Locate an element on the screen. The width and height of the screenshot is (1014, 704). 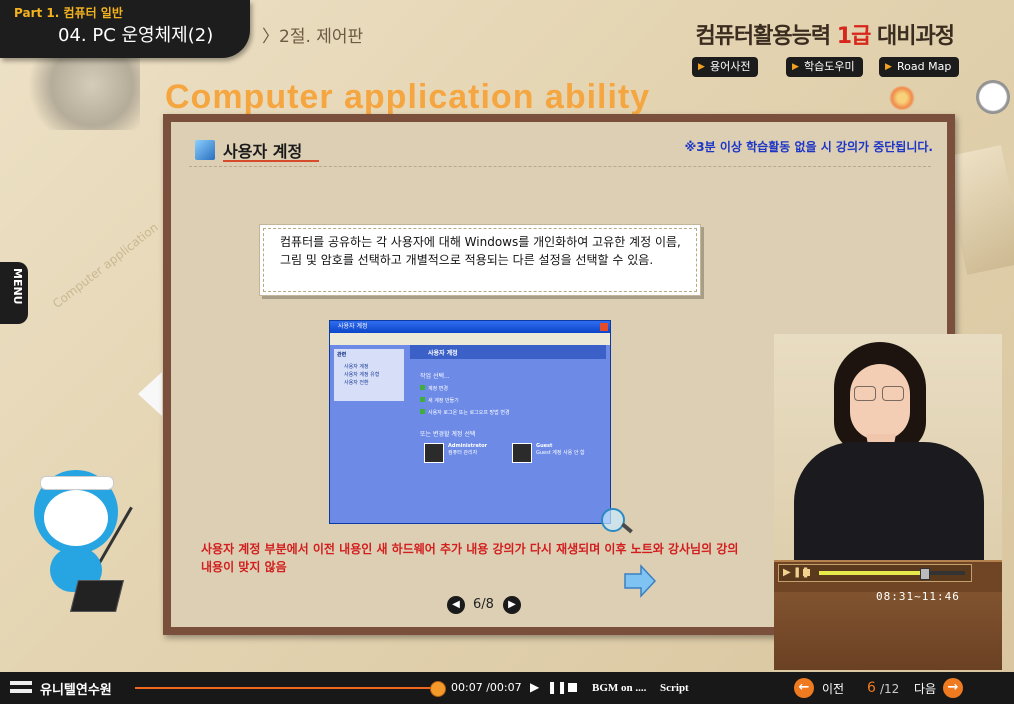
side-watermark: Computer application is located at coordinates (105, 266).